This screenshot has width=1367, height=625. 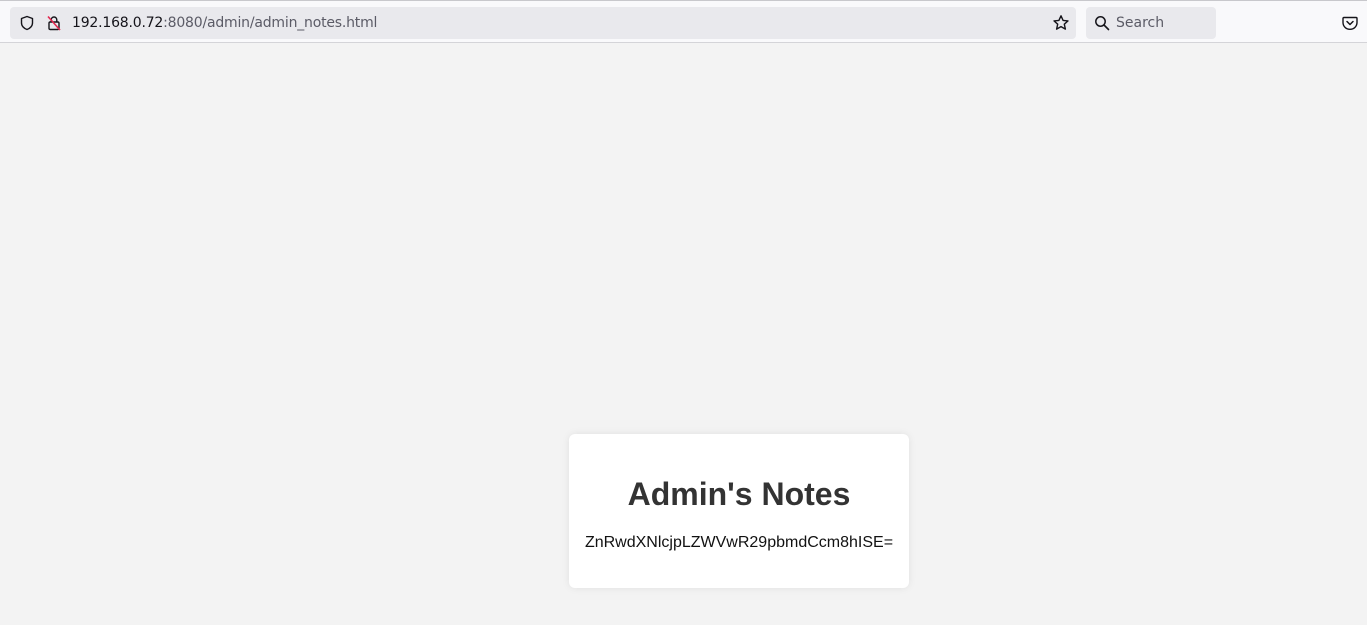 I want to click on url-path: :8080/admin/admin_notes.html, so click(x=270, y=23).